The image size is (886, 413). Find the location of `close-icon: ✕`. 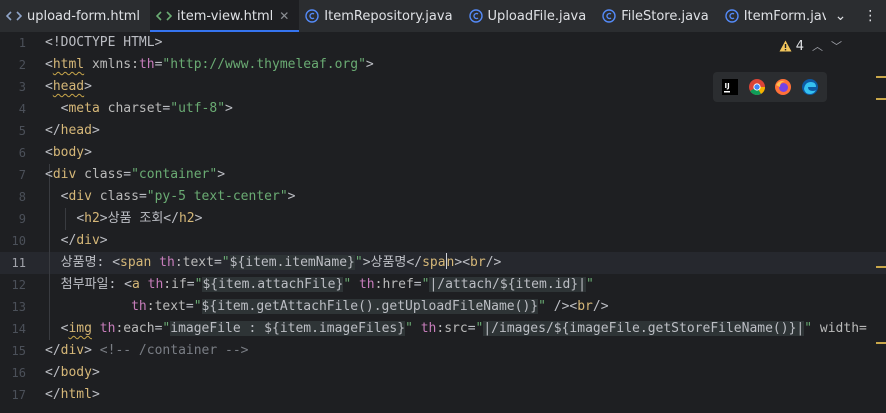

close-icon: ✕ is located at coordinates (284, 16).